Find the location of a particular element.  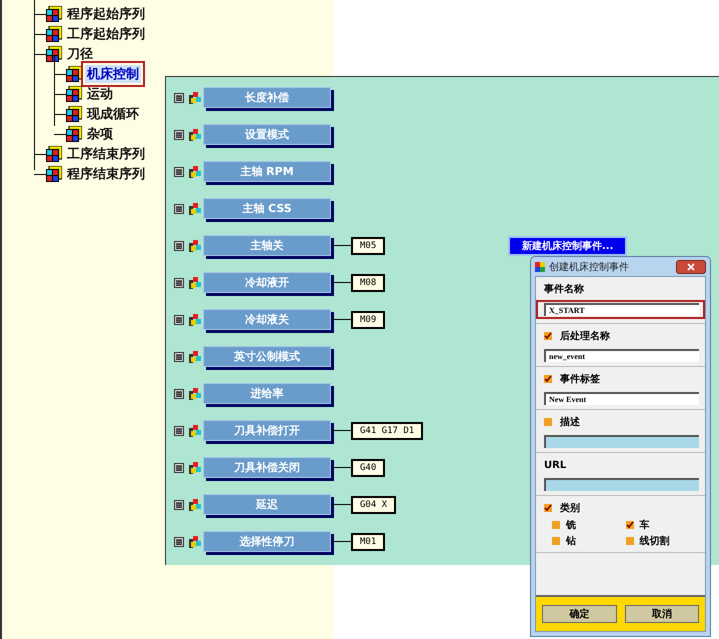

code-box: M01 is located at coordinates (368, 541).